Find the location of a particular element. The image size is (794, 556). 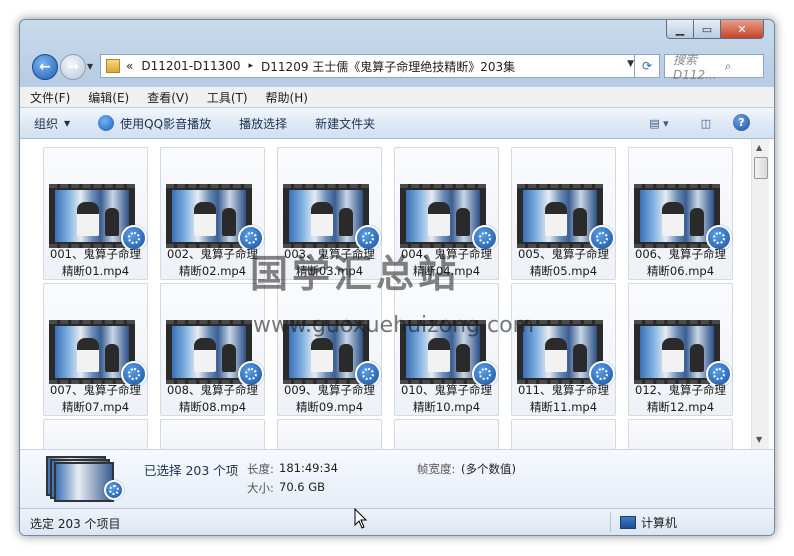

qq-player-icon is located at coordinates (106, 123).